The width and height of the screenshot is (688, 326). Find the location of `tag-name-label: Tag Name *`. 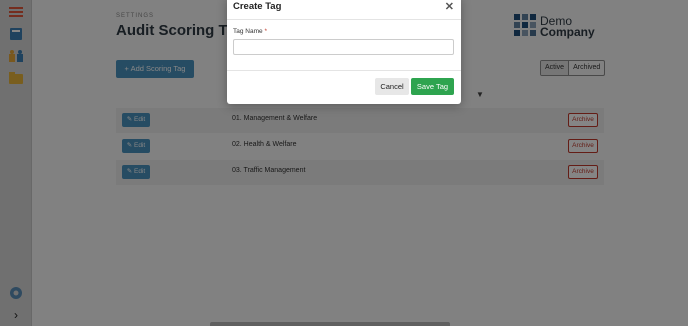

tag-name-label: Tag Name * is located at coordinates (250, 31).